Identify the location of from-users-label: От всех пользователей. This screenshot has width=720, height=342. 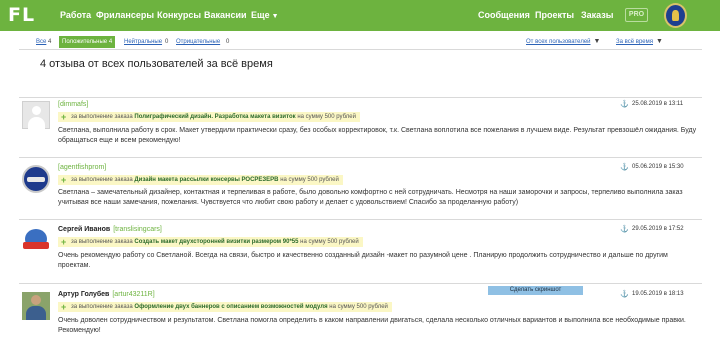
(558, 42).